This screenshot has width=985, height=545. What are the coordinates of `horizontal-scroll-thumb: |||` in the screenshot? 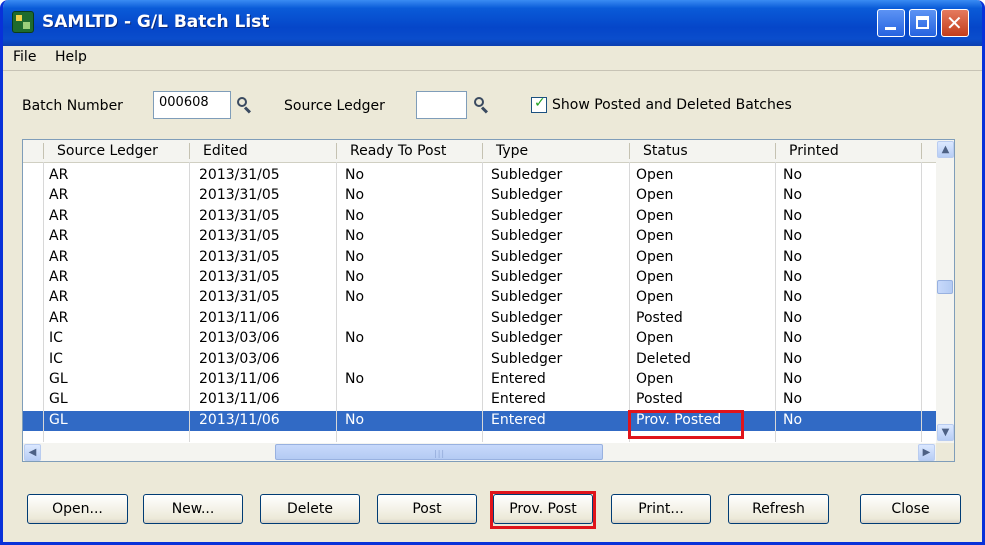 It's located at (439, 452).